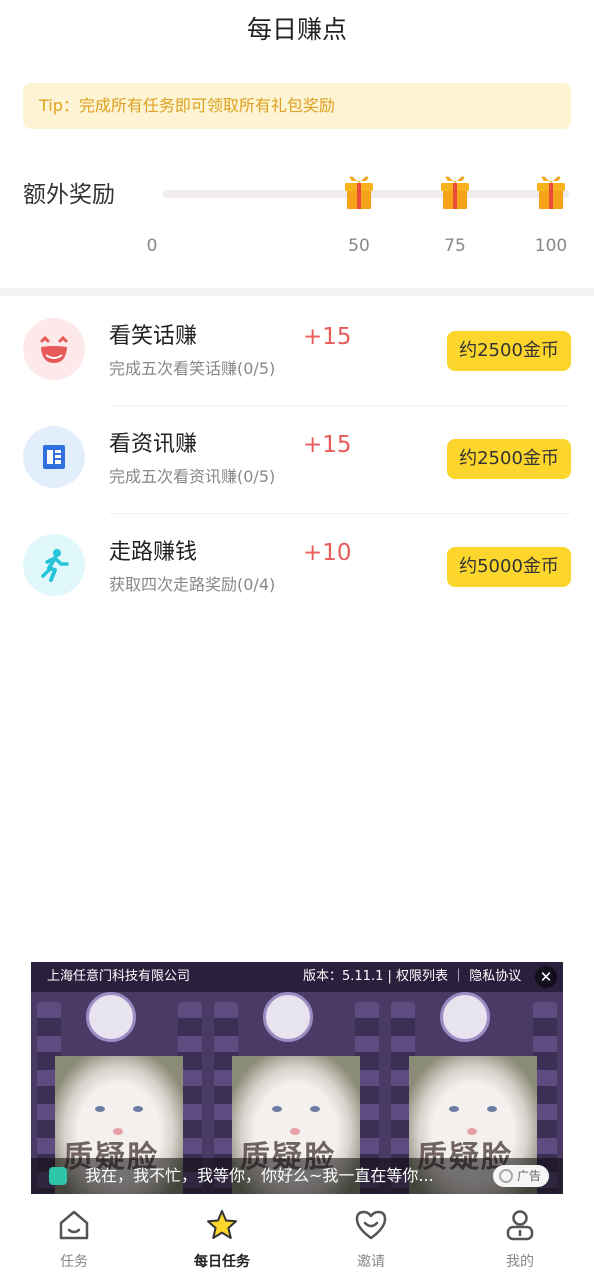  I want to click on tab-profile: 我的, so click(520, 1239).